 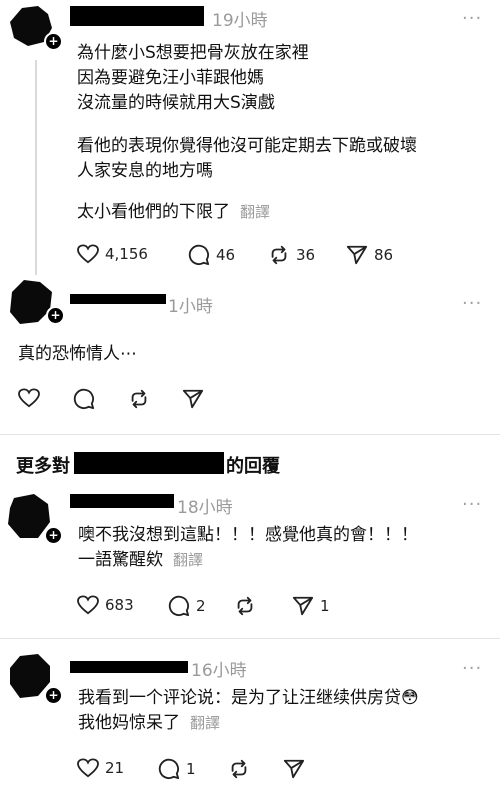 I want to click on comment-button: 2, so click(x=187, y=606).